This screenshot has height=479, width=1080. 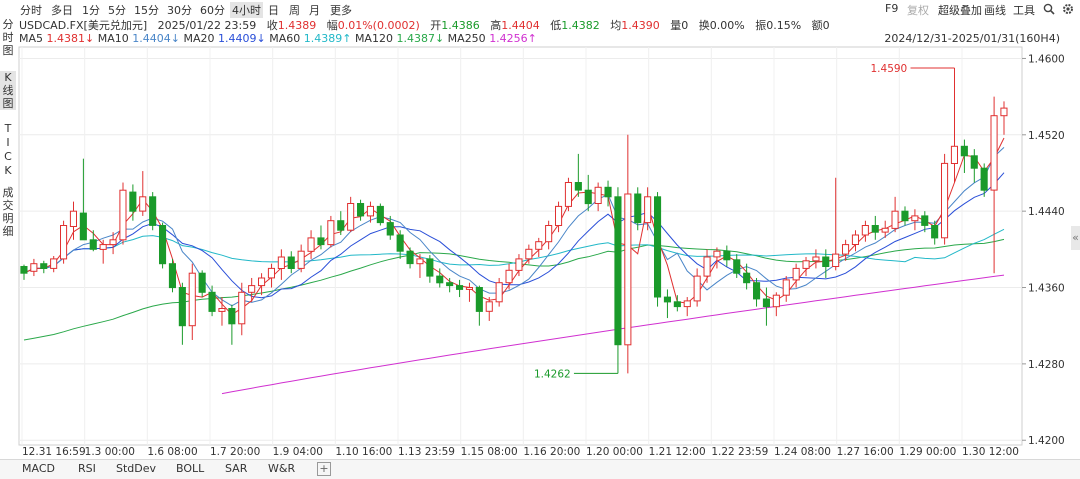 I want to click on x-tick-label: 1.7 20:00, so click(x=235, y=452).